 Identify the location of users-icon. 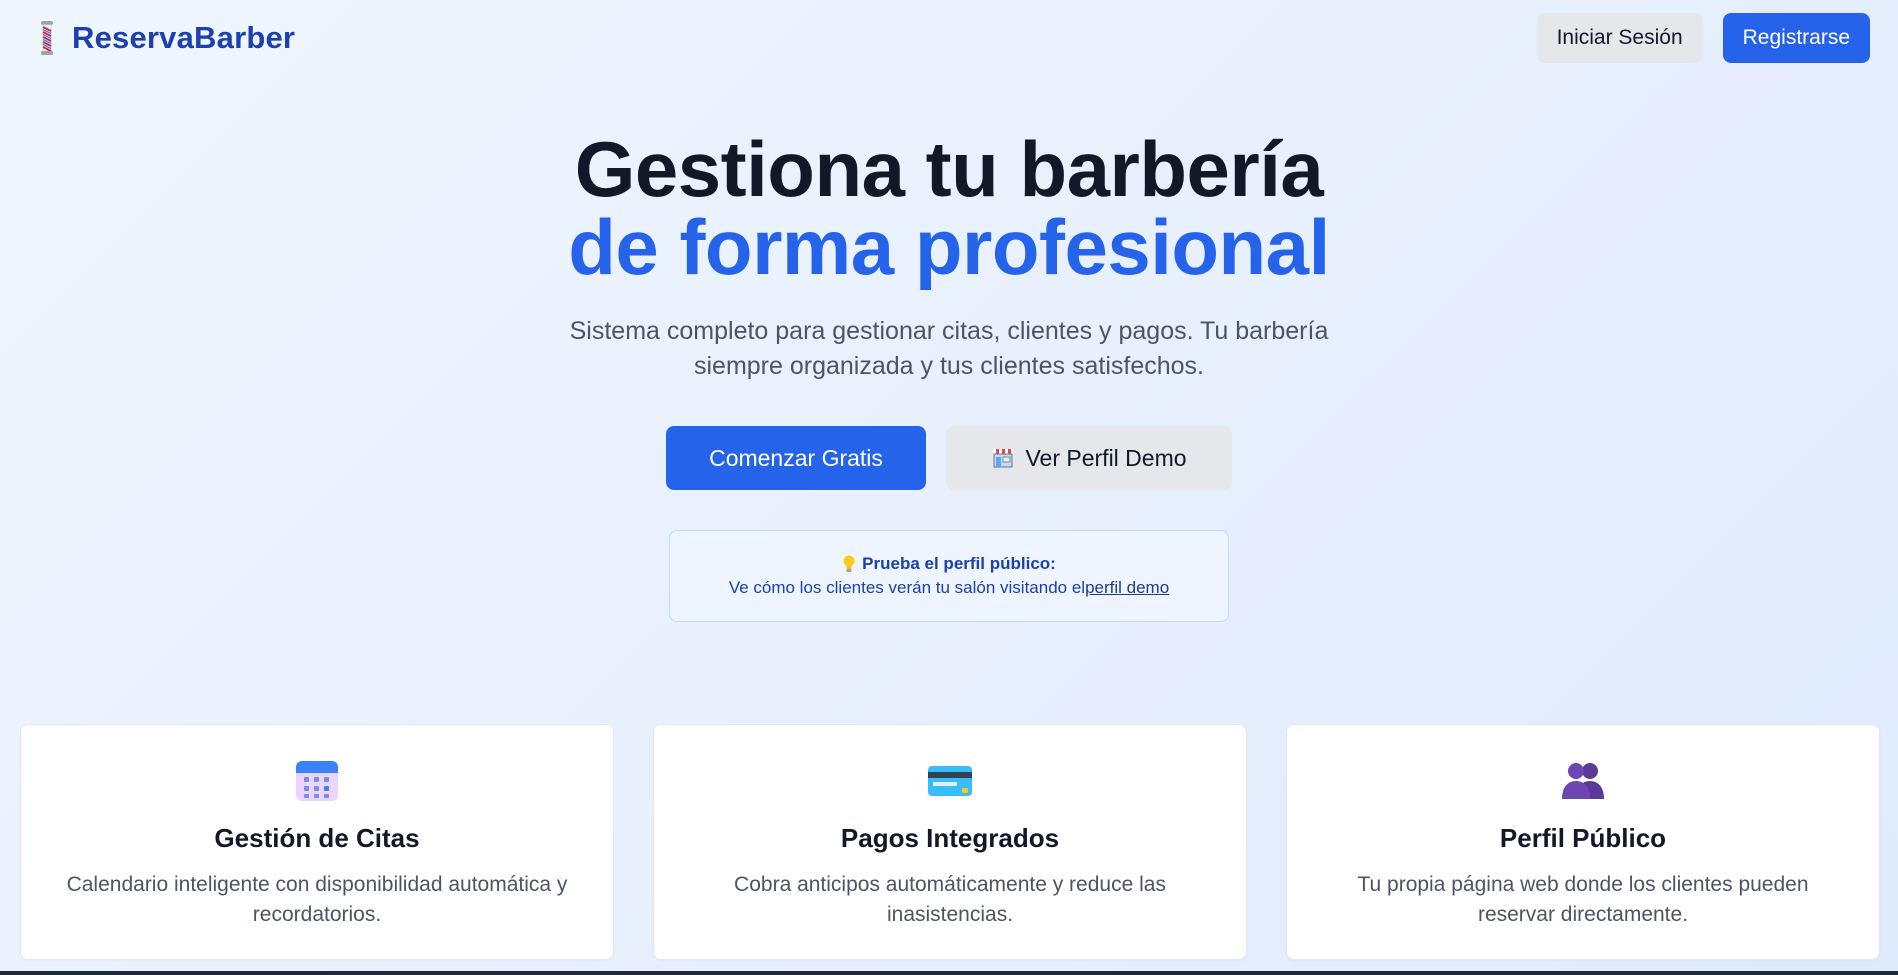
(1583, 781).